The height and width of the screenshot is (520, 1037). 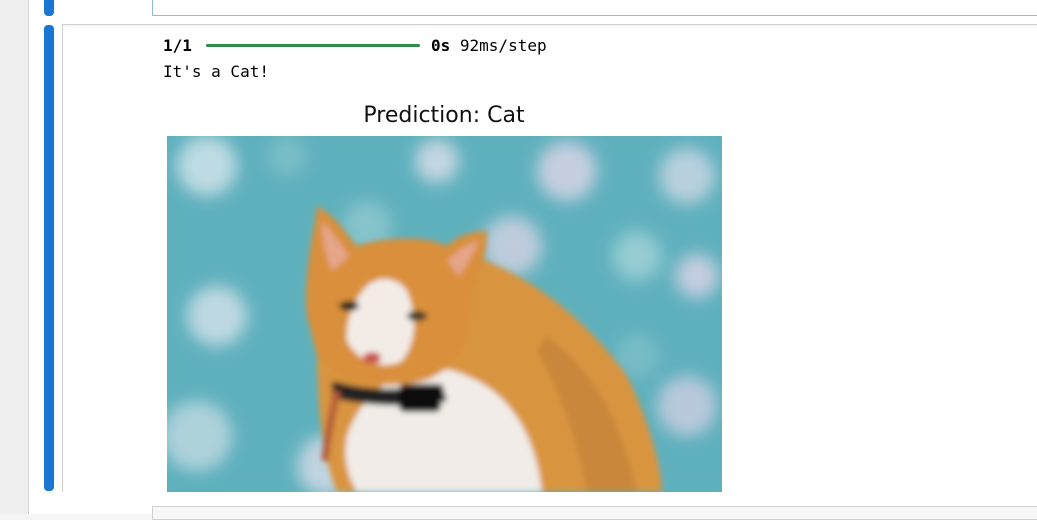 I want to click on next-cell, so click(x=594, y=513).